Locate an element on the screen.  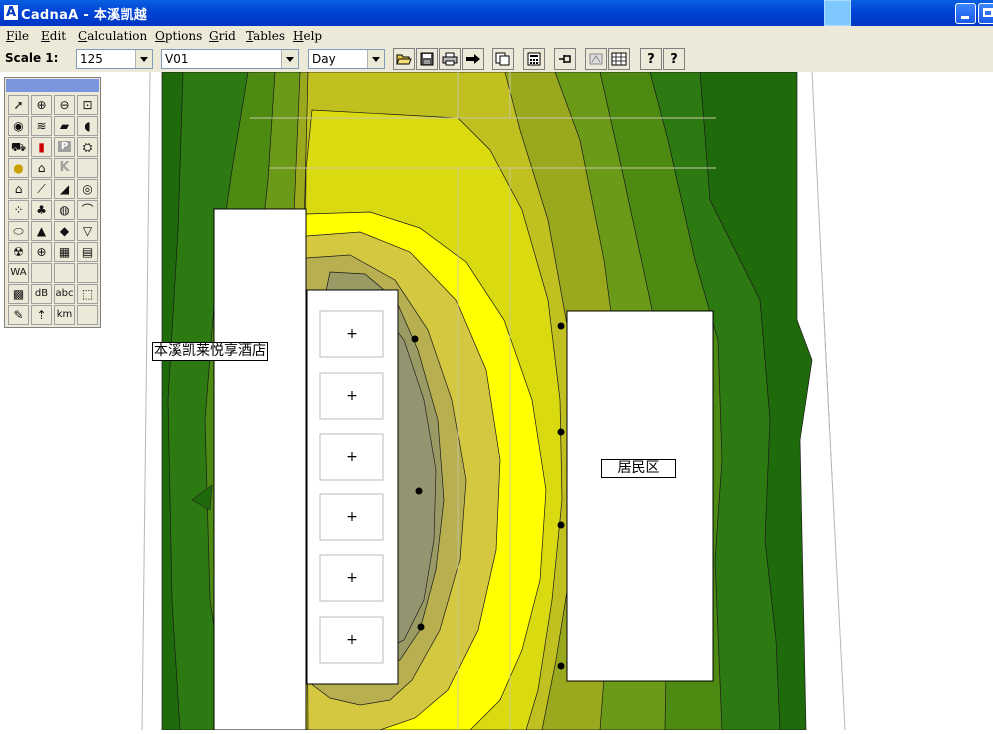
scale-combo: 125 is located at coordinates (114, 59).